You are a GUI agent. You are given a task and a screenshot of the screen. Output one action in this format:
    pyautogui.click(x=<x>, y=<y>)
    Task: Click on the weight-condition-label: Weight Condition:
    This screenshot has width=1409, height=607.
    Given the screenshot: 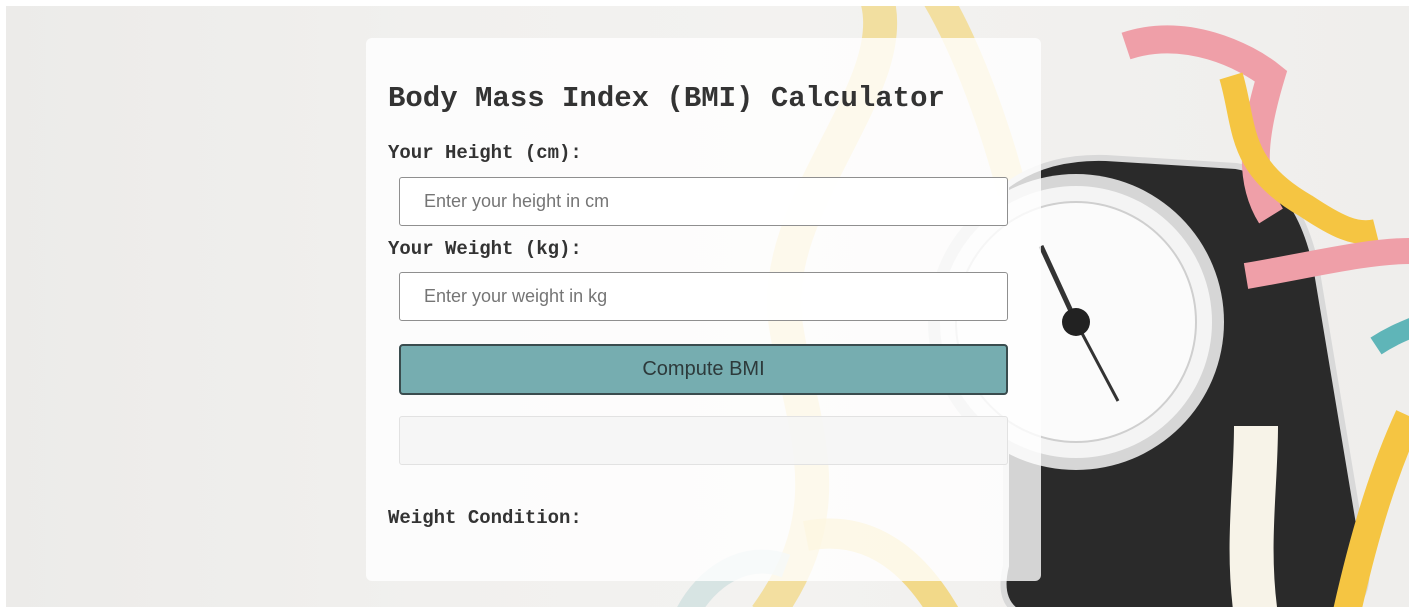 What is the action you would take?
    pyautogui.click(x=485, y=518)
    